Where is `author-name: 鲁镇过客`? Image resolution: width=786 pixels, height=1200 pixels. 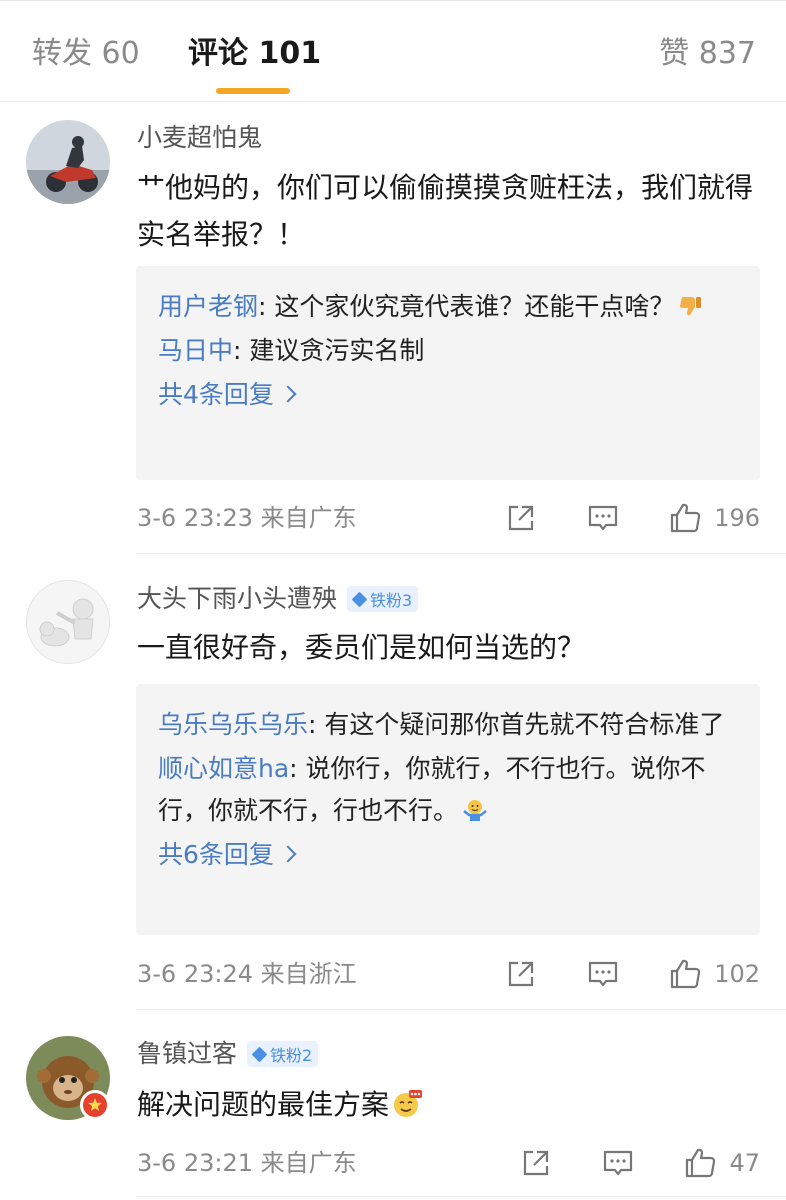 author-name: 鲁镇过客 is located at coordinates (187, 1054).